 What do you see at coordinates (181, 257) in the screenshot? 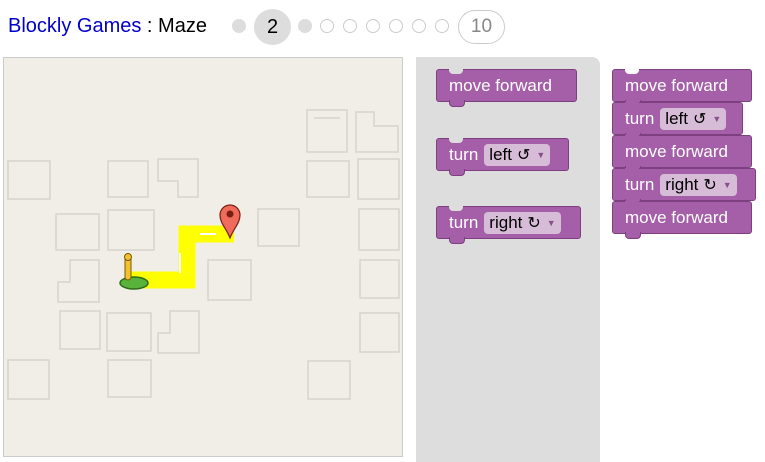
I see `maze-path` at bounding box center [181, 257].